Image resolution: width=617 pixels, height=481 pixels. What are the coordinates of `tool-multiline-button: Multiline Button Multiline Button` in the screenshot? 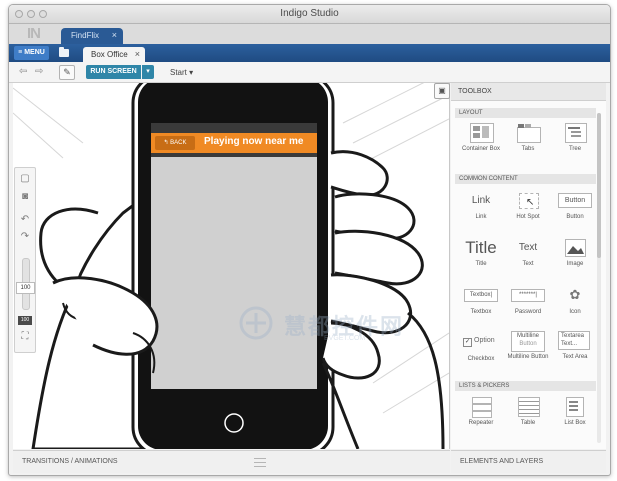 It's located at (528, 345).